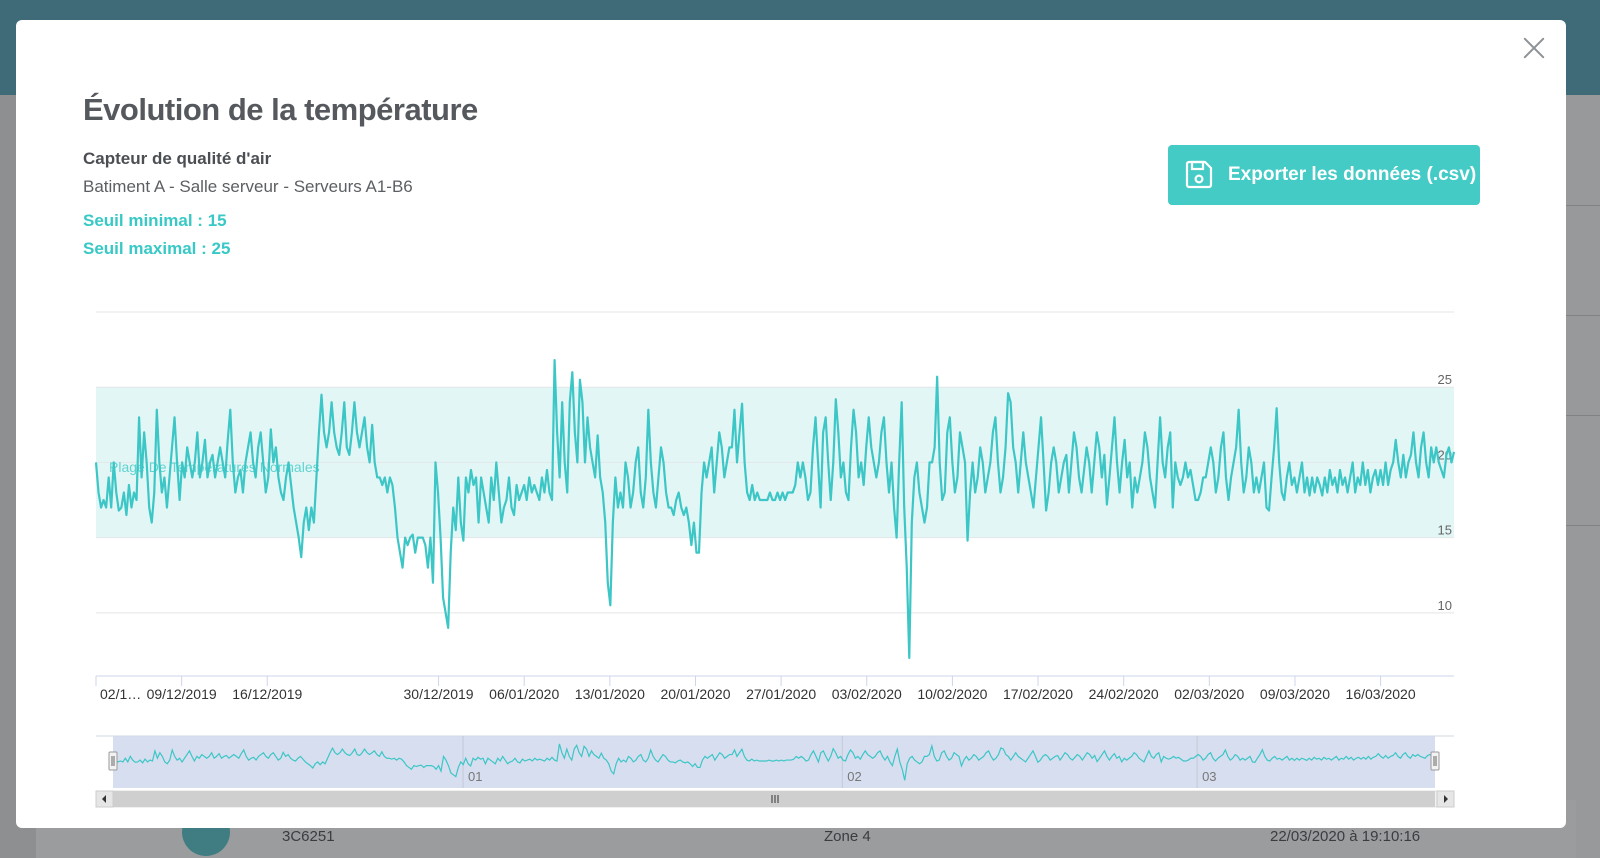  What do you see at coordinates (854, 776) in the screenshot?
I see `navigator-label: 02` at bounding box center [854, 776].